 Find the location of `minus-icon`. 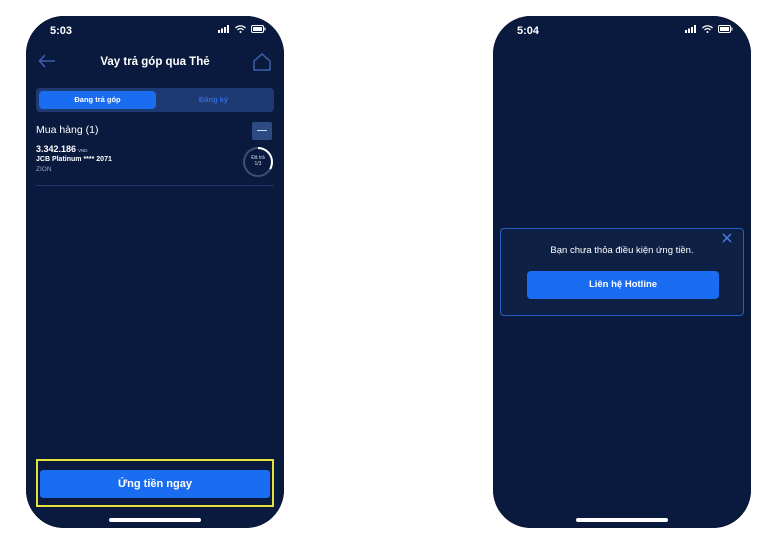

minus-icon is located at coordinates (262, 130).